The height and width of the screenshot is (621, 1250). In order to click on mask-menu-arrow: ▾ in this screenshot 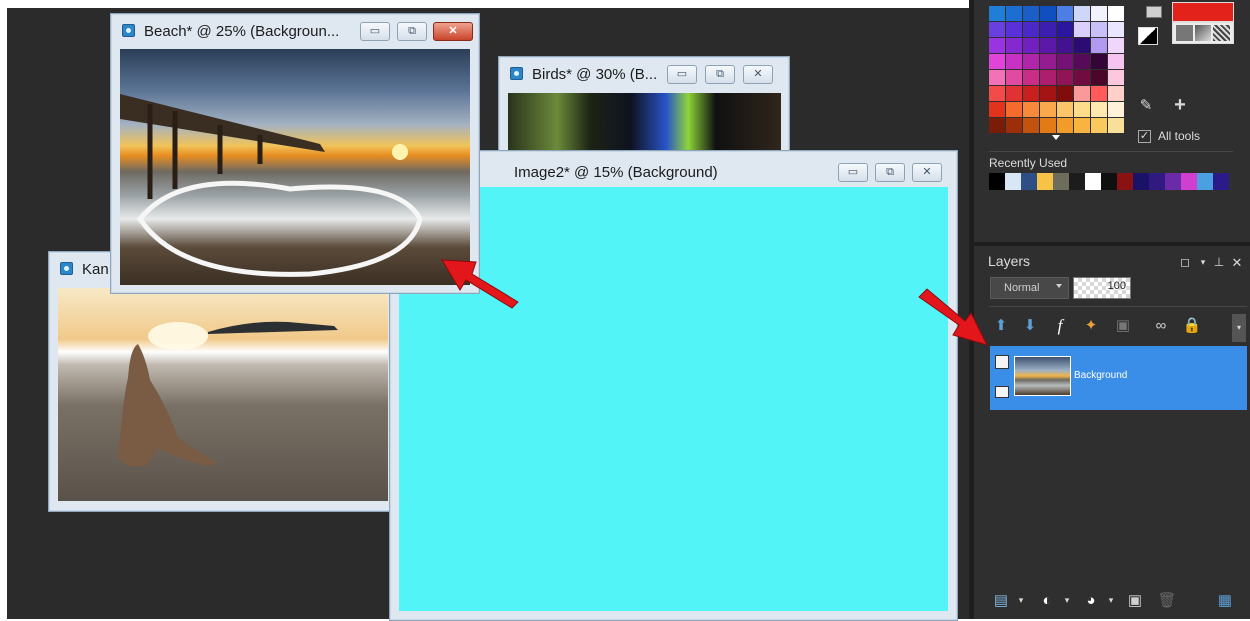, I will do `click(1111, 600)`.